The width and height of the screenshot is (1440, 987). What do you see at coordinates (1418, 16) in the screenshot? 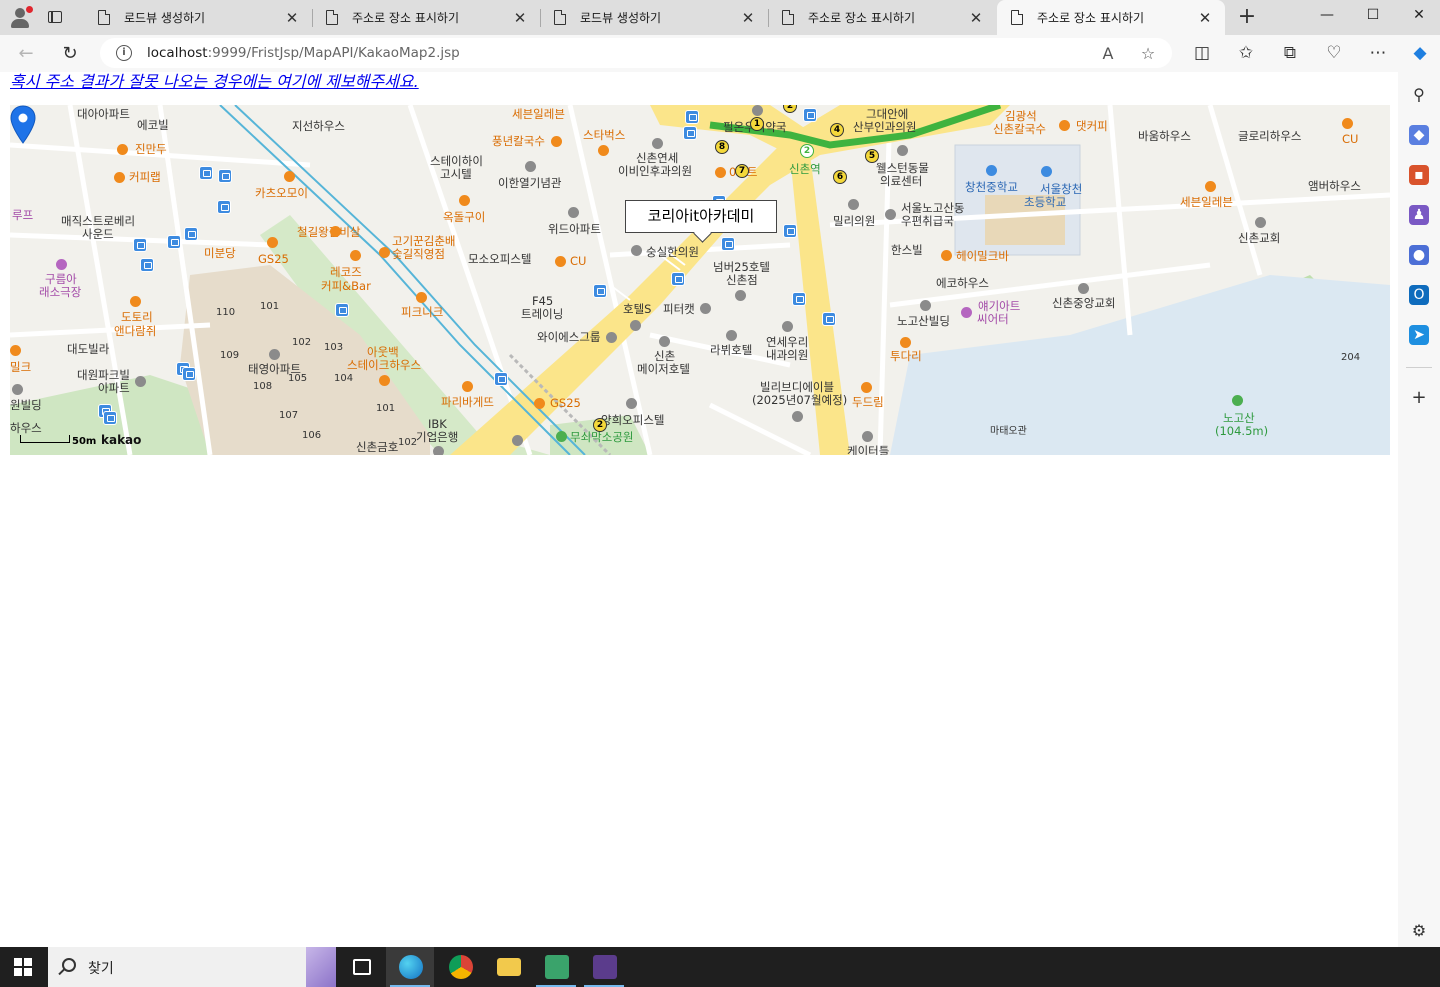
I see `window-close-button: ✕` at bounding box center [1418, 16].